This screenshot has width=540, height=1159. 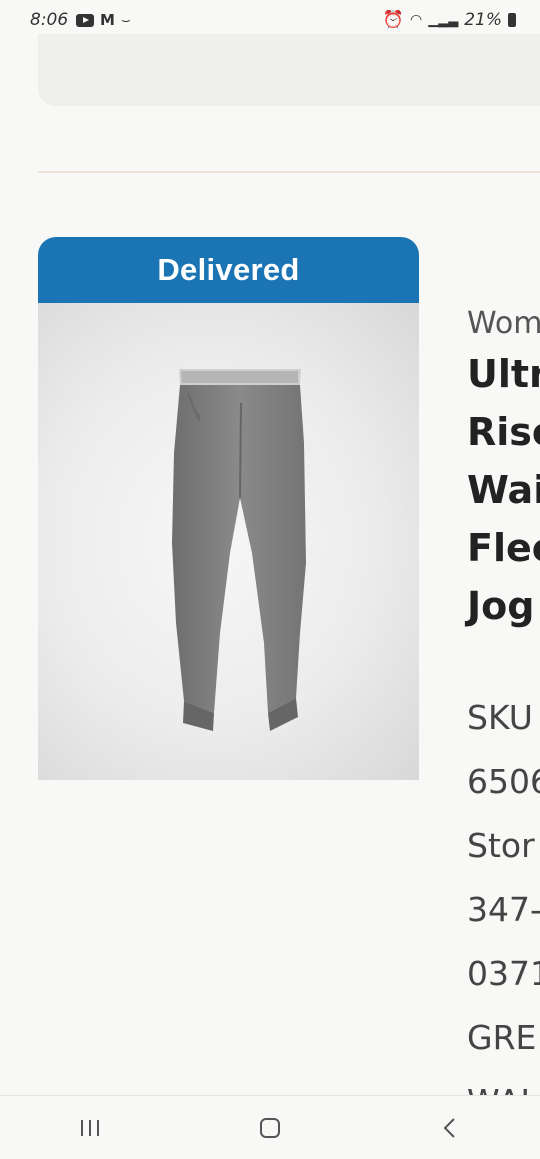 I want to click on detail-line: 347-, so click(x=503, y=909).